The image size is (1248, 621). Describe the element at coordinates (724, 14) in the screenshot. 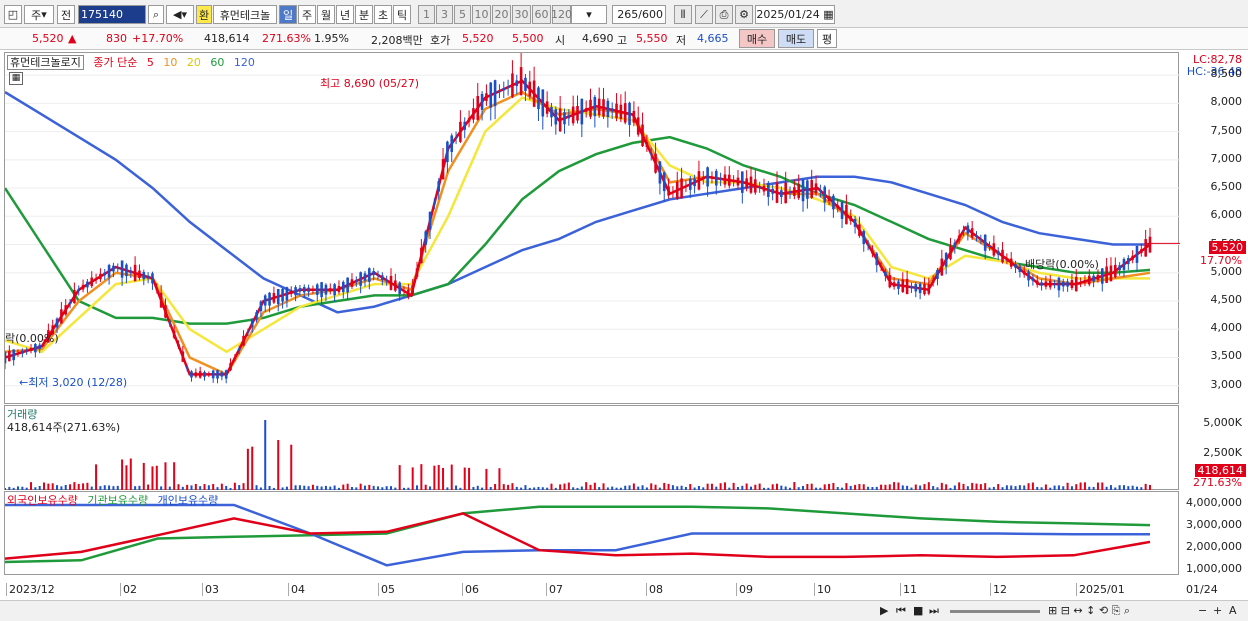

I see `print-icon: ⎙` at that location.